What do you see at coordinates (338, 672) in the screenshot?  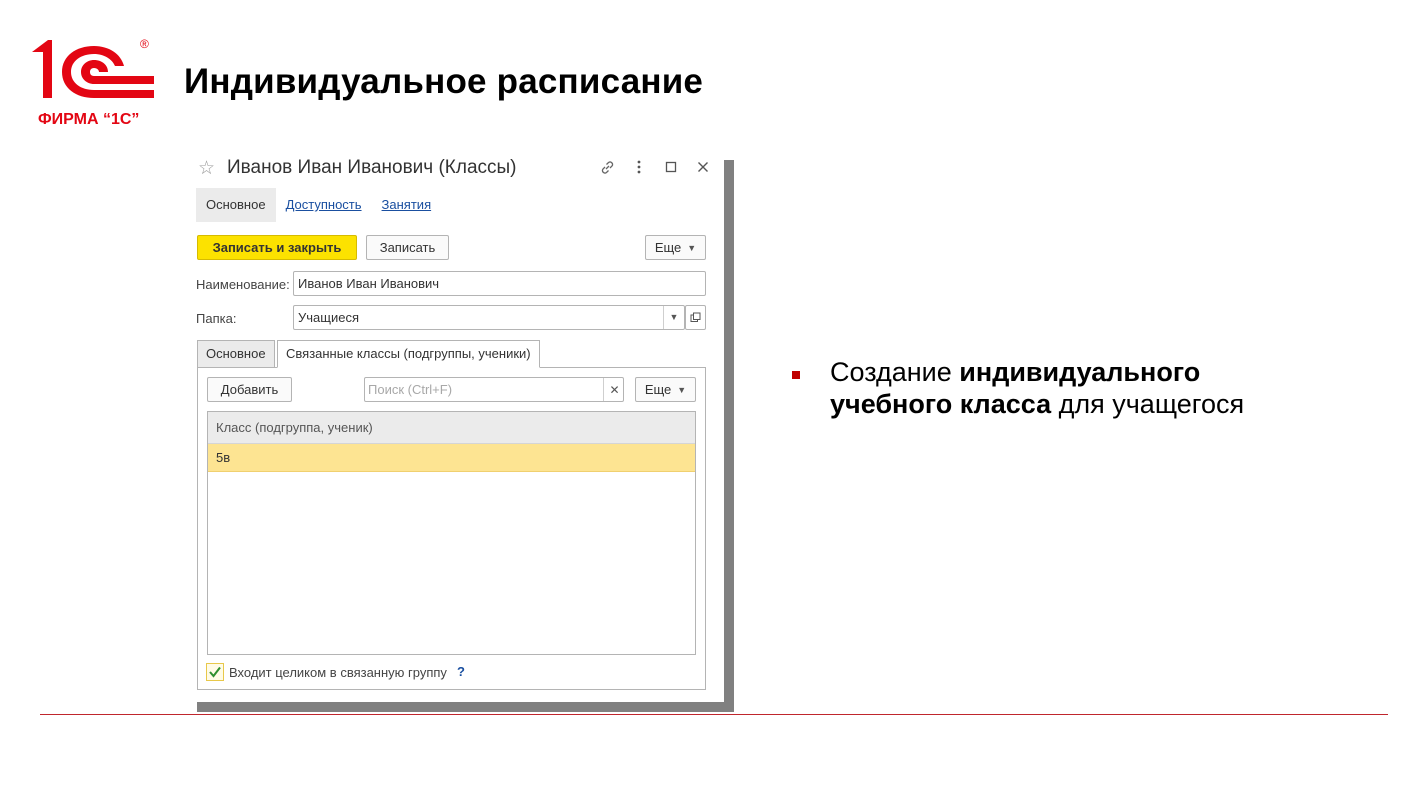 I see `whole-group-checkbox-label: Входит целиком в связанную группу` at bounding box center [338, 672].